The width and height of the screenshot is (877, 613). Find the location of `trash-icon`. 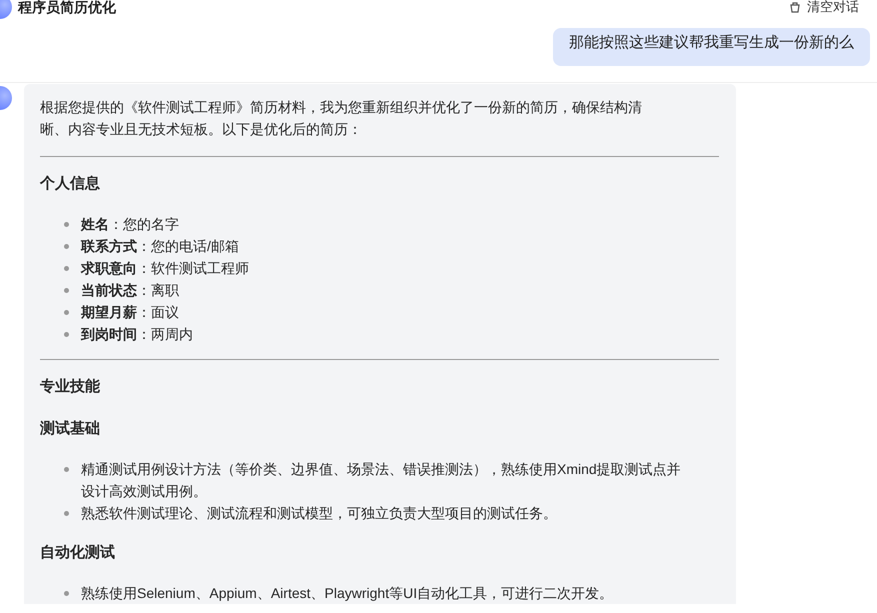

trash-icon is located at coordinates (795, 7).